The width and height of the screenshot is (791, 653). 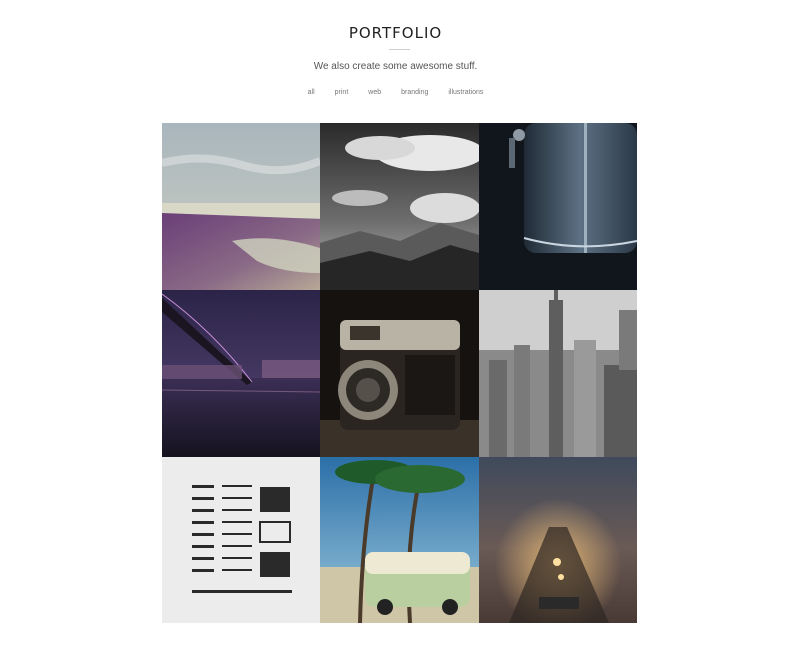 I want to click on portfolio-item-road, so click(x=558, y=540).